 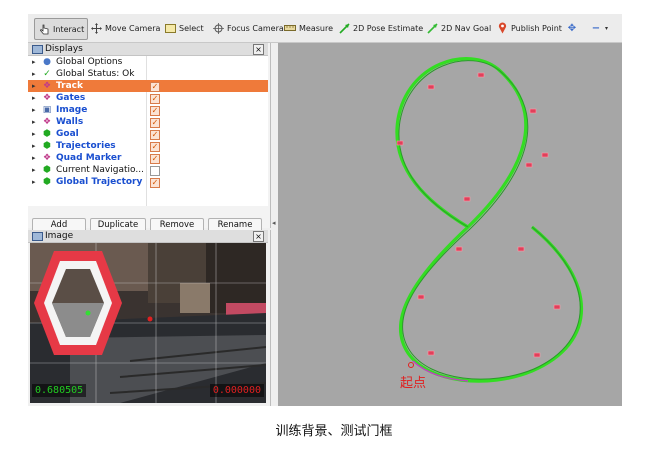 What do you see at coordinates (155, 171) in the screenshot?
I see `display-enabled-checkbox` at bounding box center [155, 171].